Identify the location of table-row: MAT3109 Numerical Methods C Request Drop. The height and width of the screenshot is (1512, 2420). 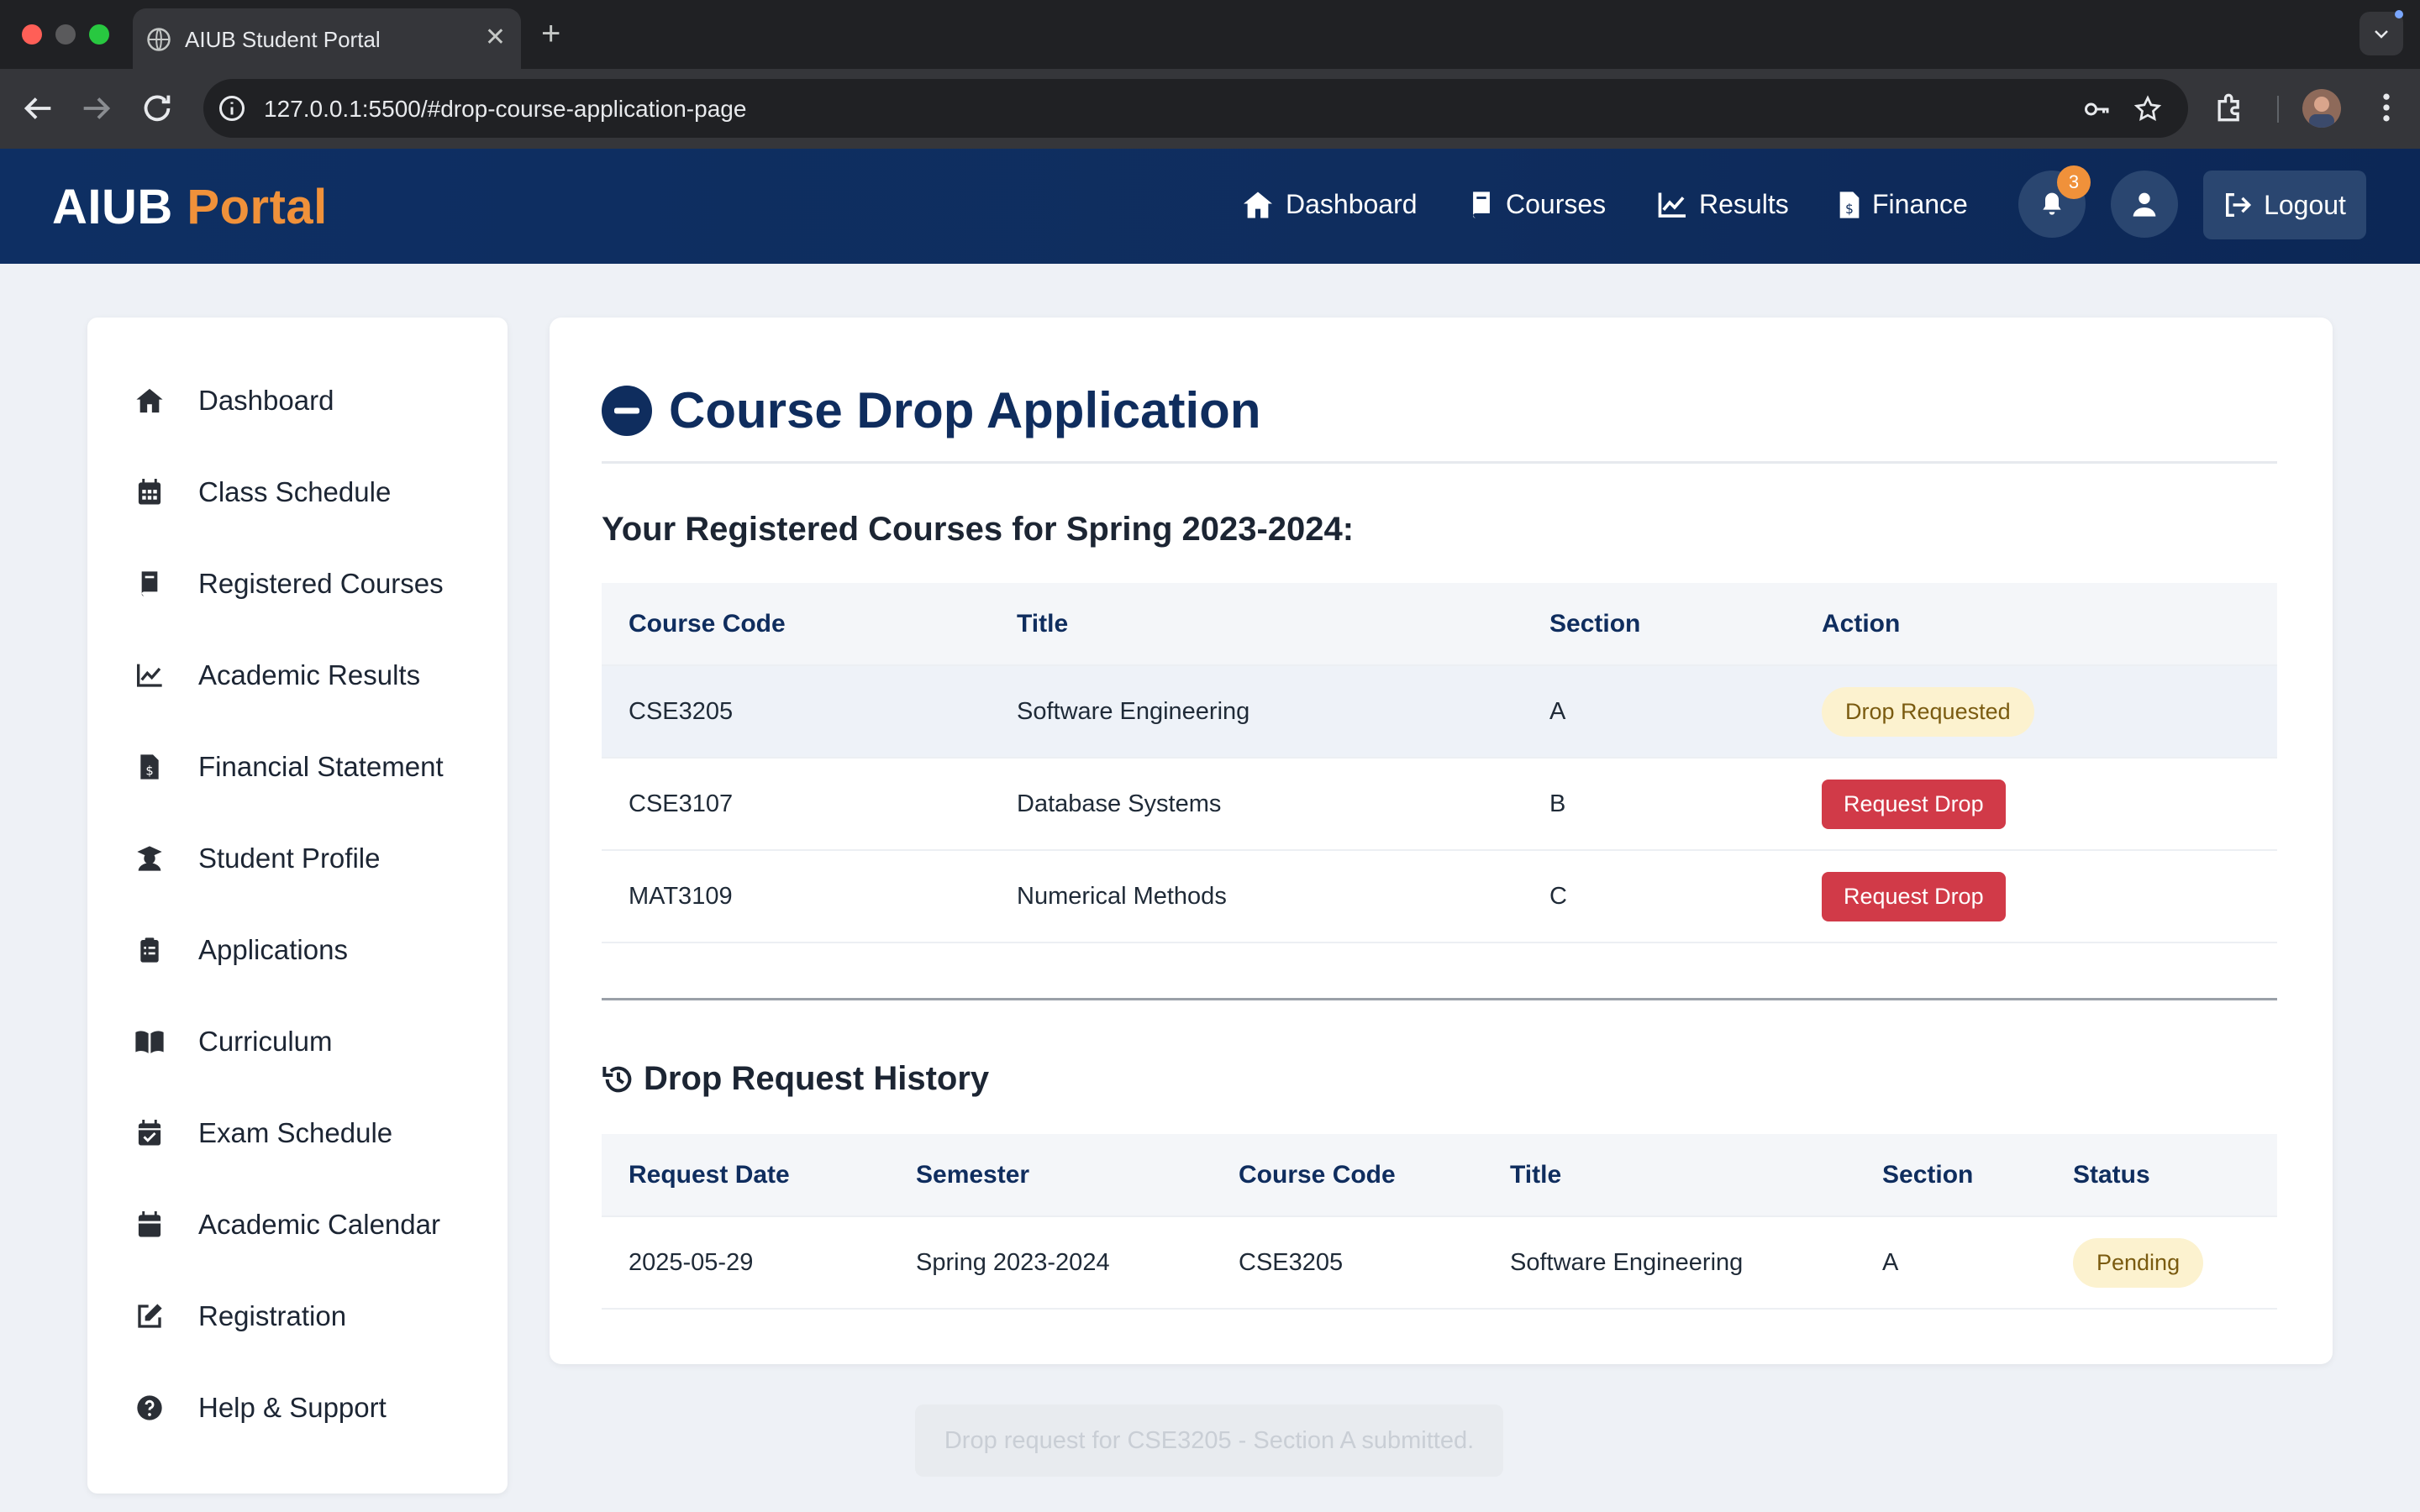
(1439, 896).